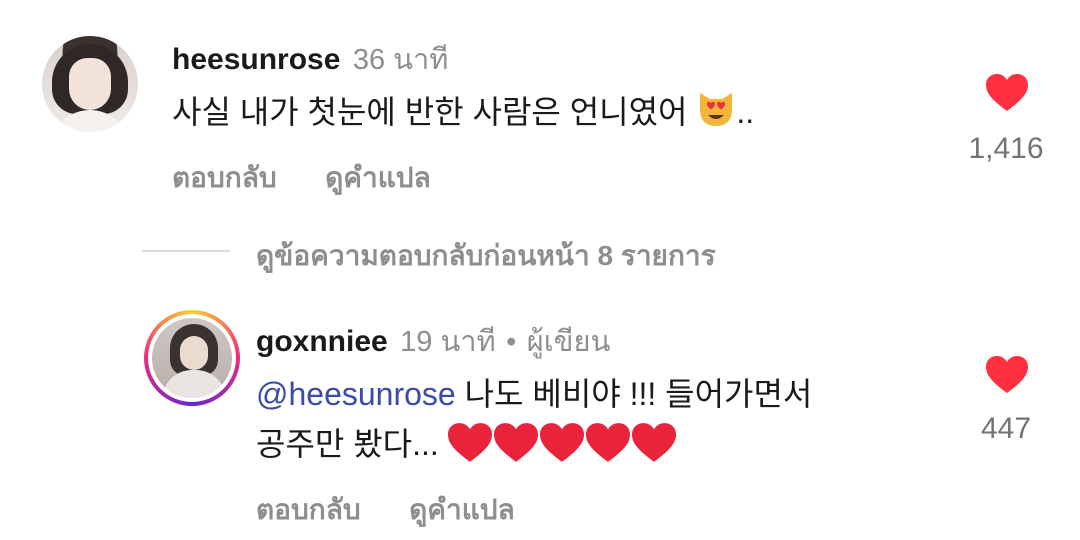 Image resolution: width=1080 pixels, height=540 pixels. Describe the element at coordinates (1006, 148) in the screenshot. I see `like-count: 1,416` at that location.